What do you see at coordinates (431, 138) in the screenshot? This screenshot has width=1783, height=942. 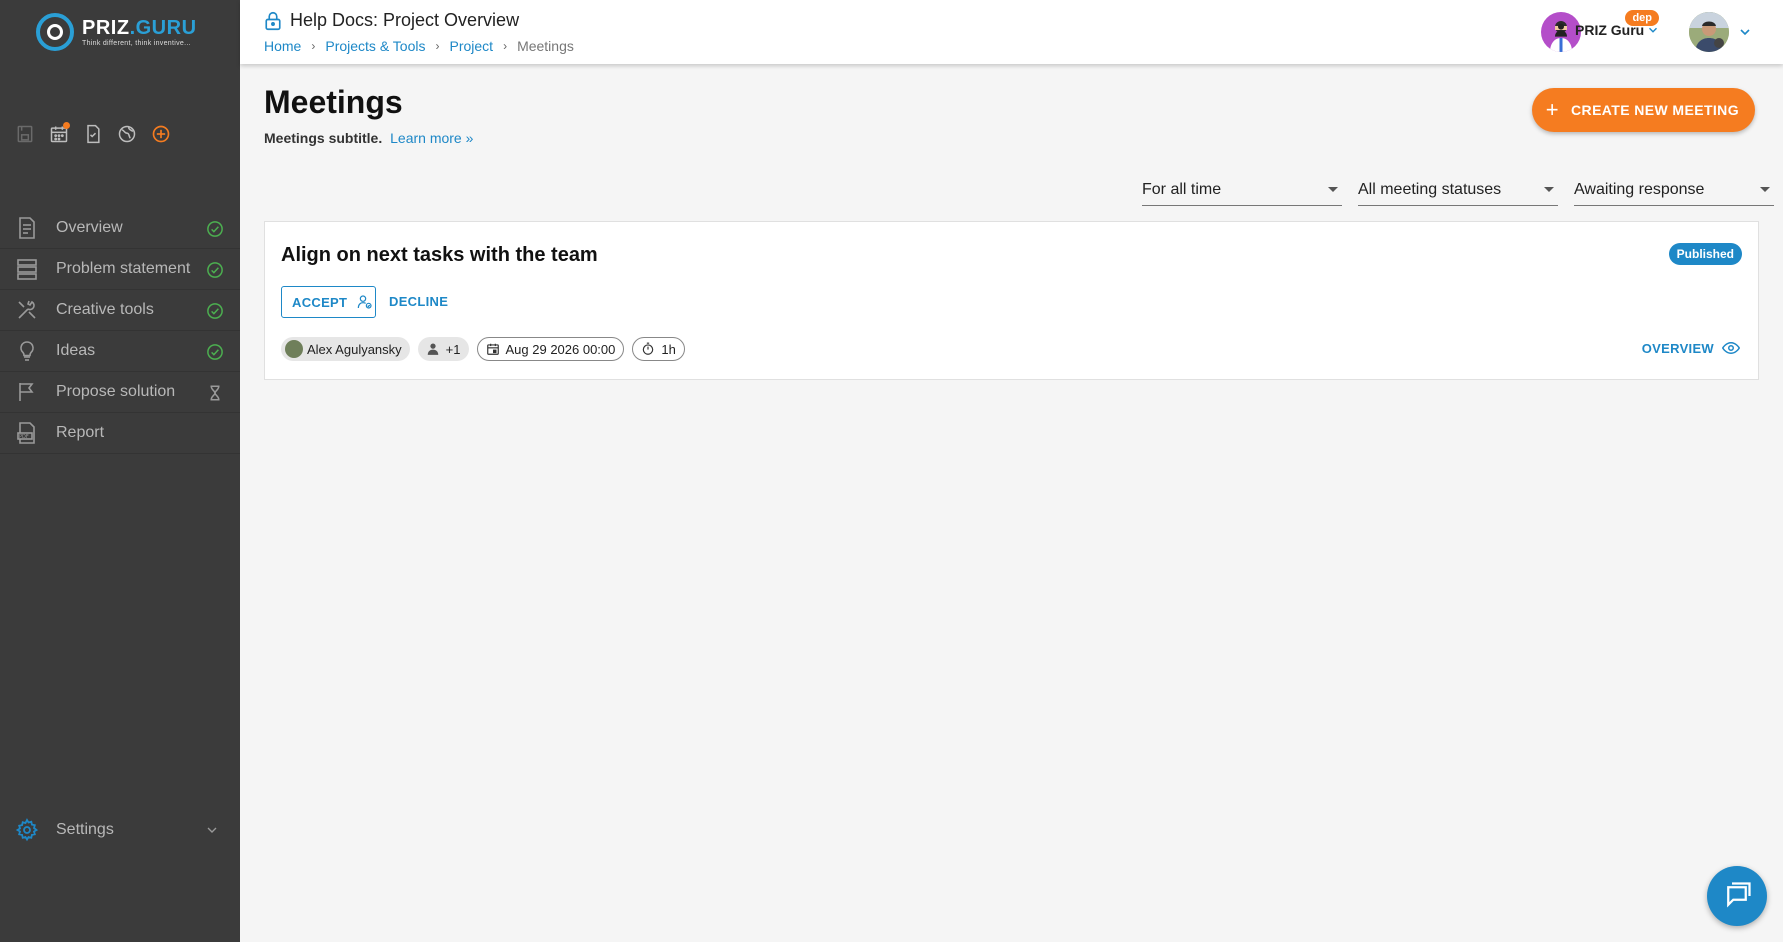 I see `learn-more-link: Learn more »` at bounding box center [431, 138].